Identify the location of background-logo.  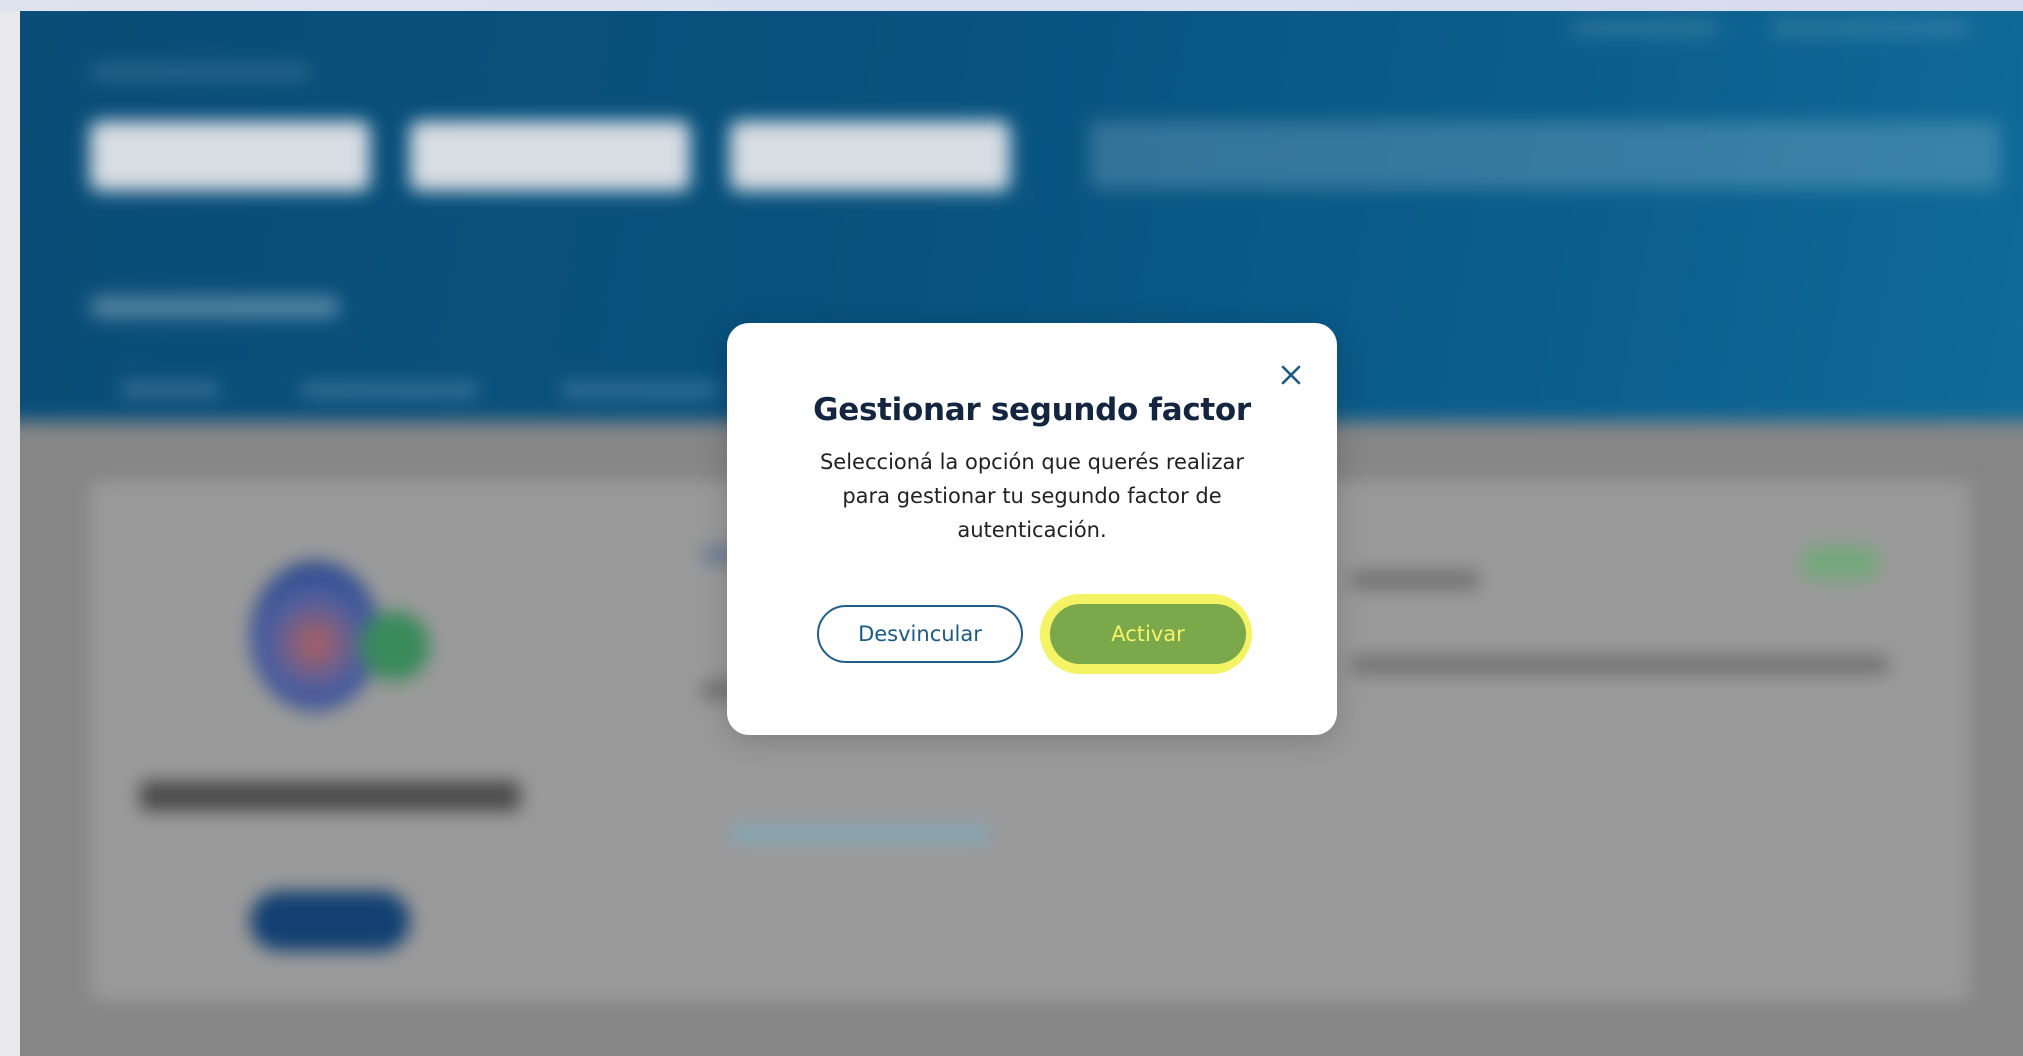
(200, 72).